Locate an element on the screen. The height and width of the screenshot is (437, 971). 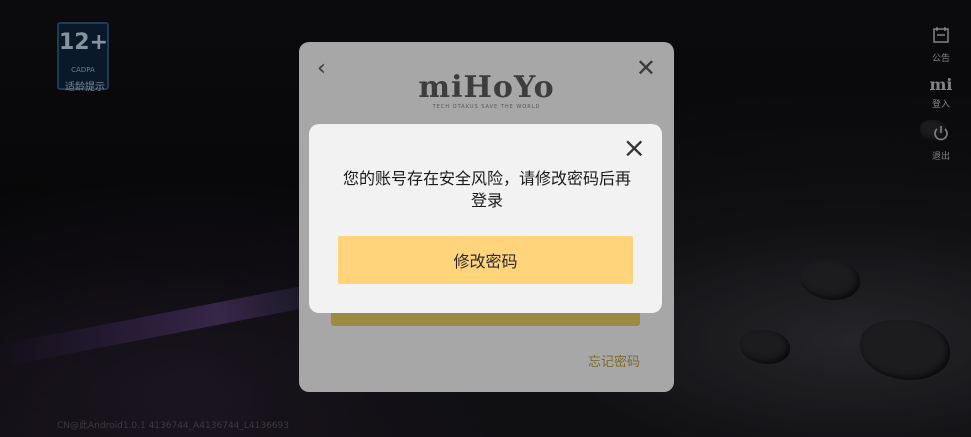
brand-slogan: TECH OTAKUS SAVE THE WORLD is located at coordinates (486, 107).